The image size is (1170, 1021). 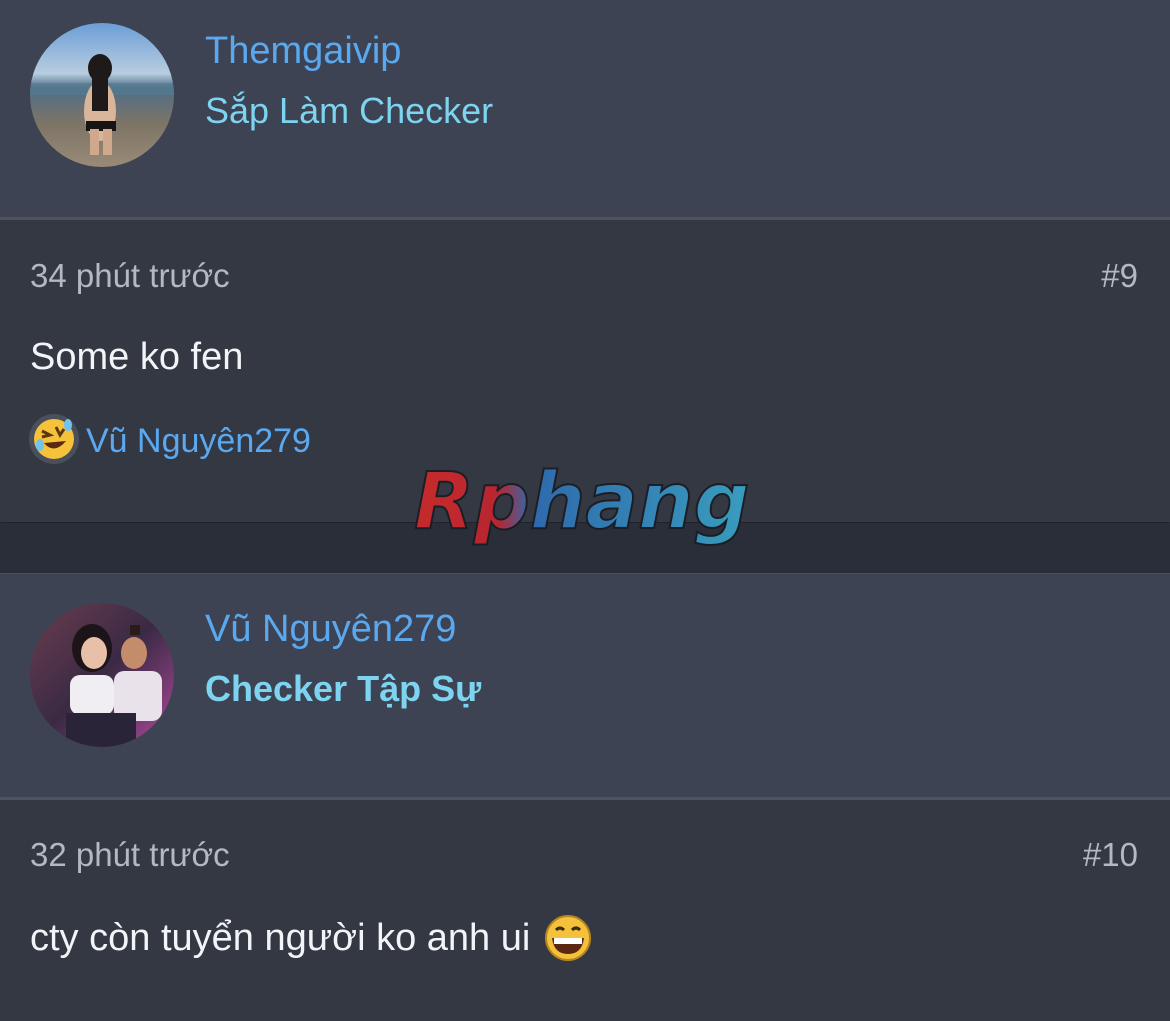 I want to click on reaction-user-link: Vũ Nguyên279, so click(x=198, y=441).